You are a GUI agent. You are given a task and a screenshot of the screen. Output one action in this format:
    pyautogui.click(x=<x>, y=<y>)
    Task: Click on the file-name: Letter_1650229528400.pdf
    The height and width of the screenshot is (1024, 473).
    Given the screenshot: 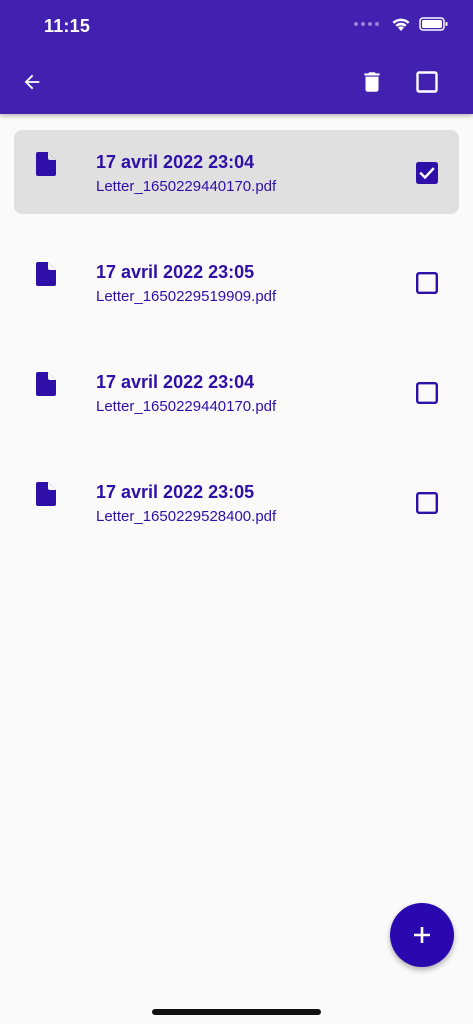 What is the action you would take?
    pyautogui.click(x=186, y=516)
    